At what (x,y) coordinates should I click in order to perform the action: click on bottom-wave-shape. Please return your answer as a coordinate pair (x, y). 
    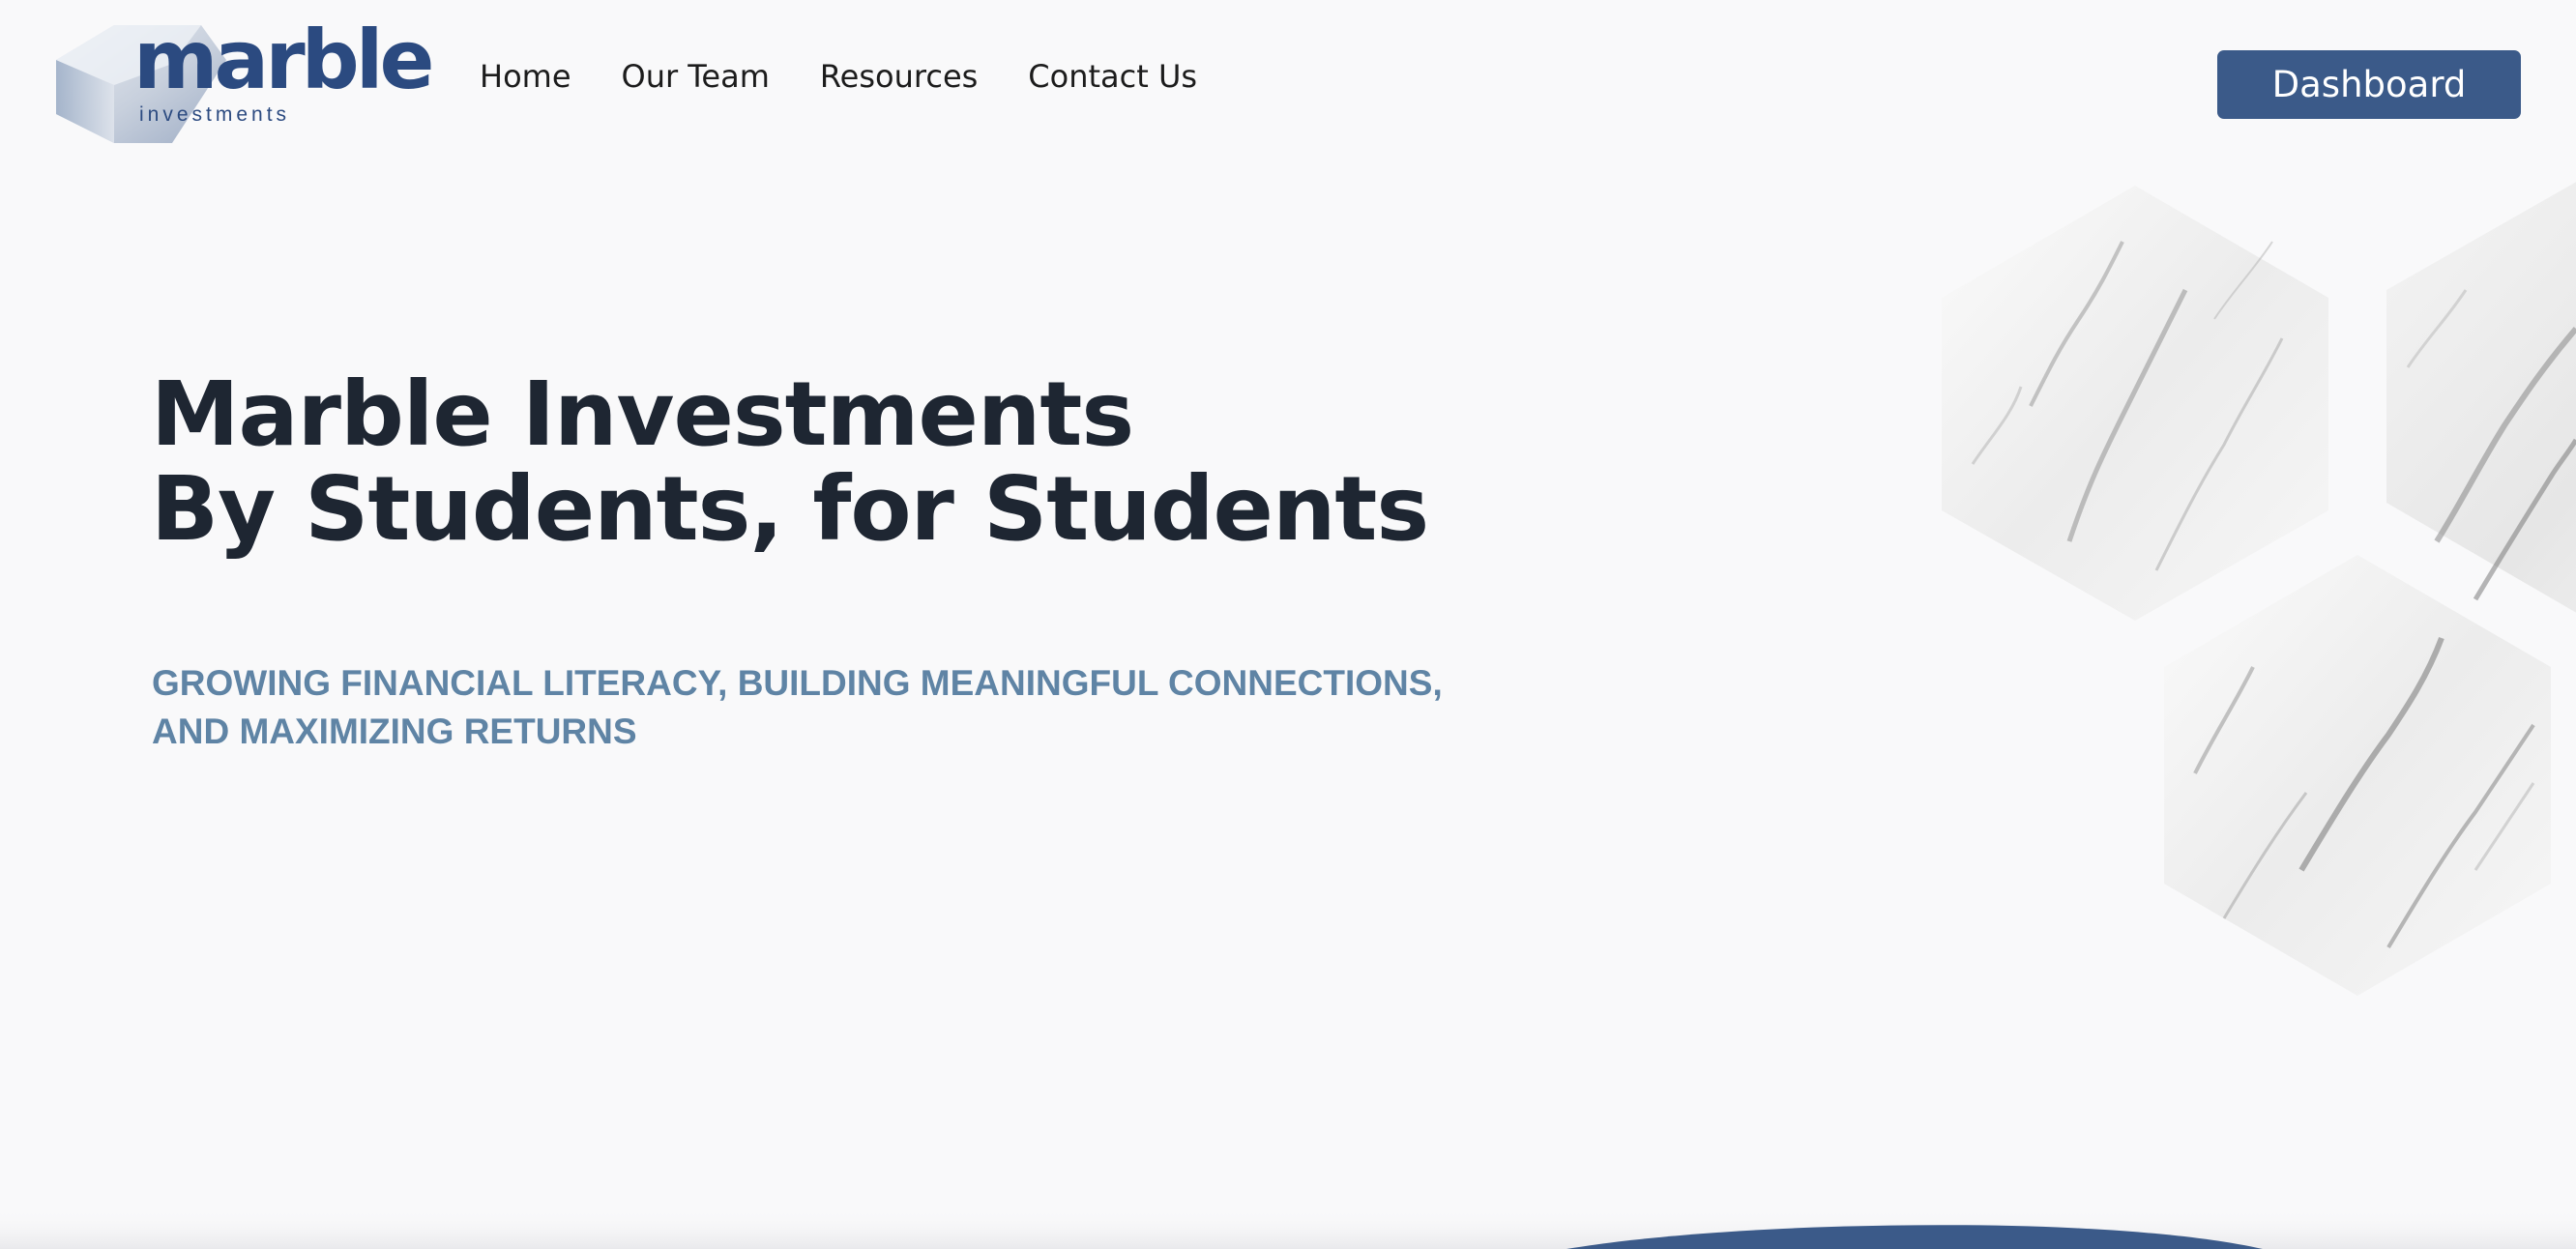
    Looking at the image, I should click on (1288, 1228).